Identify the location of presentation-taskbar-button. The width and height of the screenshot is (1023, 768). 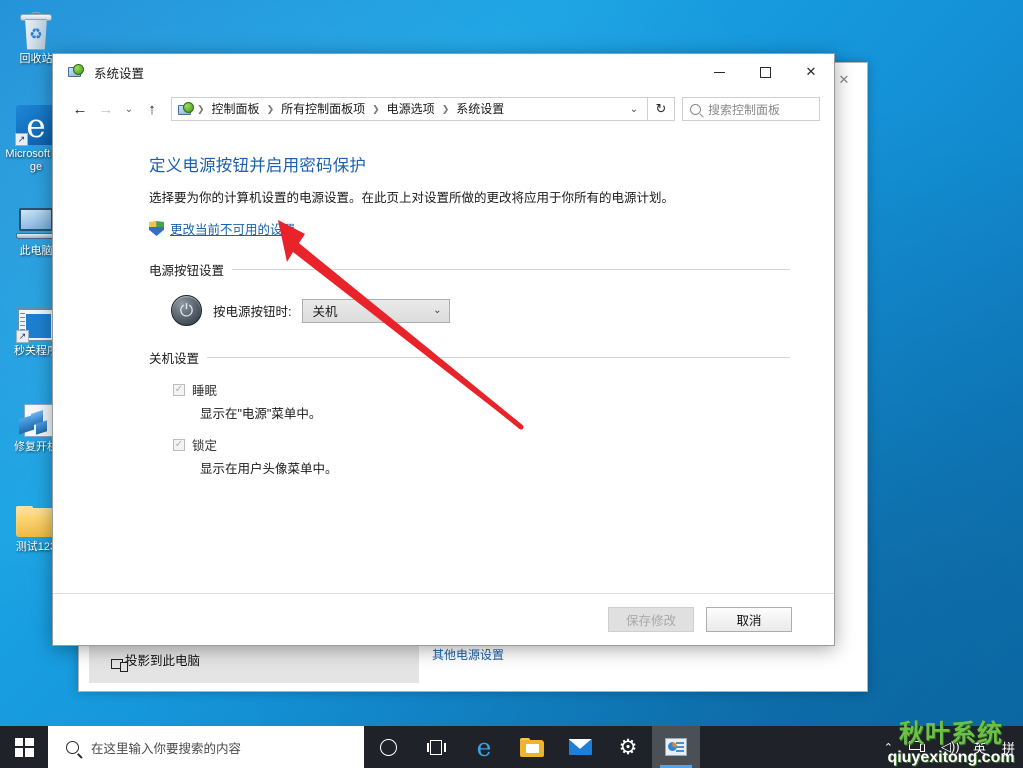
(676, 747).